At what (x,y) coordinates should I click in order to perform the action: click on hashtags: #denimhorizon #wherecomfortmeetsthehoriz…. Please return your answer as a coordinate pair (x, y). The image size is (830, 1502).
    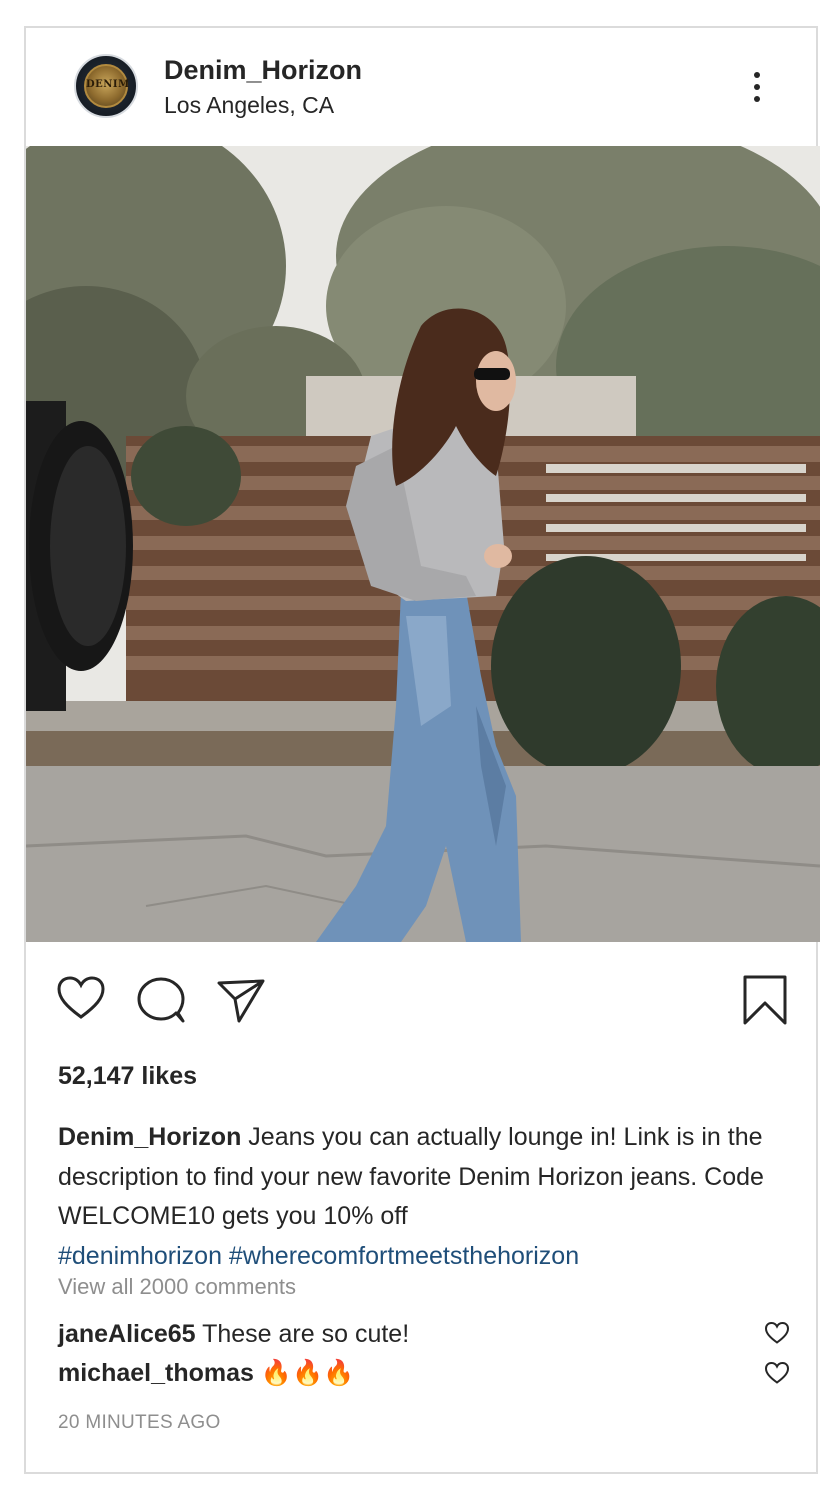
    Looking at the image, I should click on (318, 1256).